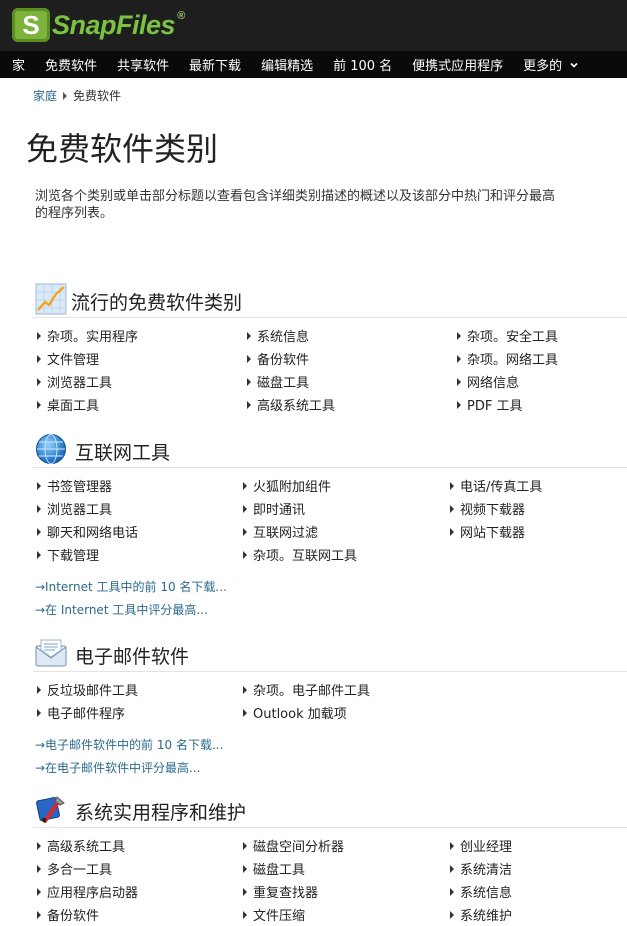 This screenshot has width=627, height=926. What do you see at coordinates (457, 64) in the screenshot?
I see `nav-portable-apps: 便携式应用程序` at bounding box center [457, 64].